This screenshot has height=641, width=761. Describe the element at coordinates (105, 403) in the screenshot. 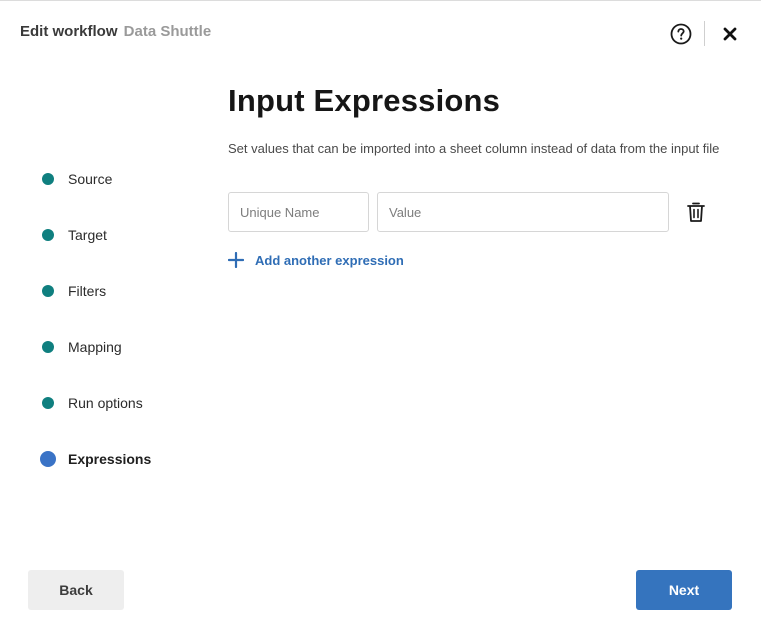

I see `step-label: Run options` at that location.